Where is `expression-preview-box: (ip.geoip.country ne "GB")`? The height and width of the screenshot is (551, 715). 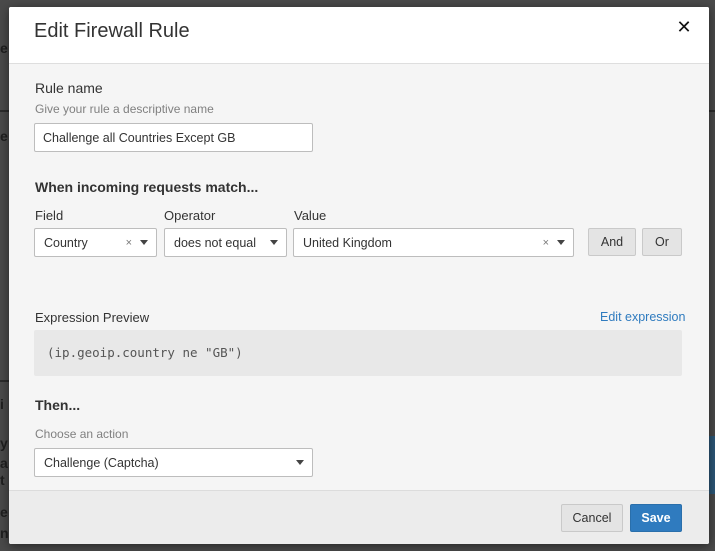 expression-preview-box: (ip.geoip.country ne "GB") is located at coordinates (358, 353).